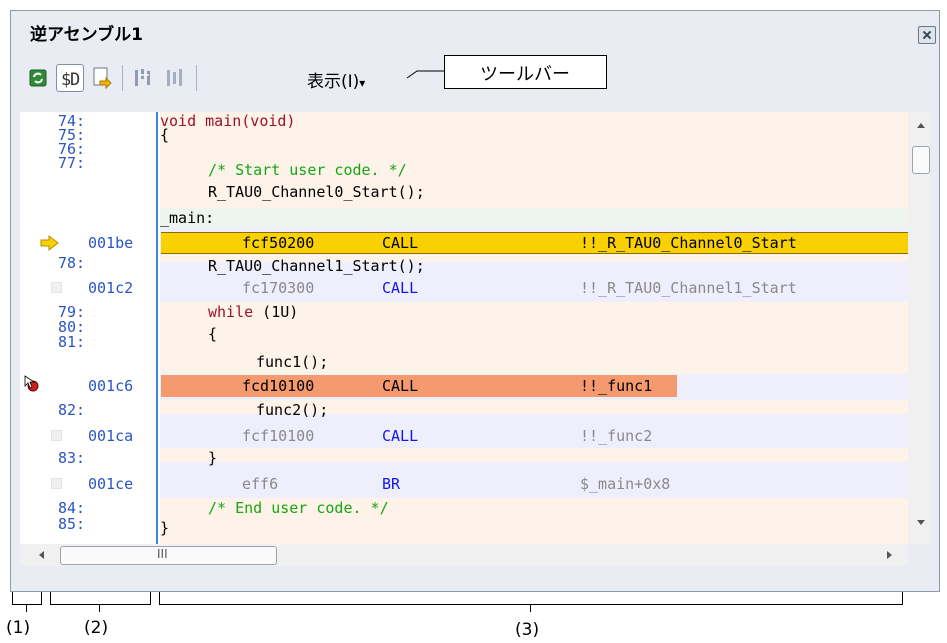 The width and height of the screenshot is (947, 643). What do you see at coordinates (187, 218) in the screenshot?
I see `symbol-label: _main:` at bounding box center [187, 218].